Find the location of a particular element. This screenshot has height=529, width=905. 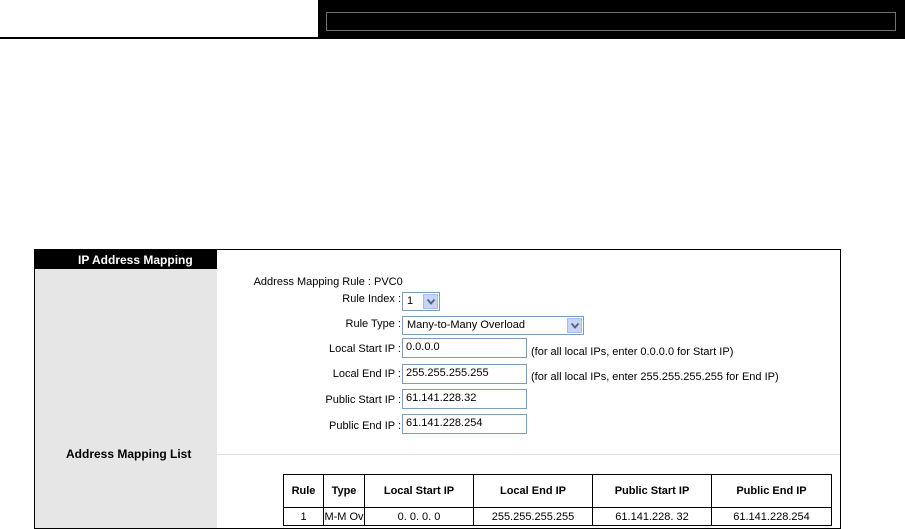

local-start-ip-label: Local Start IP : is located at coordinates (365, 349).